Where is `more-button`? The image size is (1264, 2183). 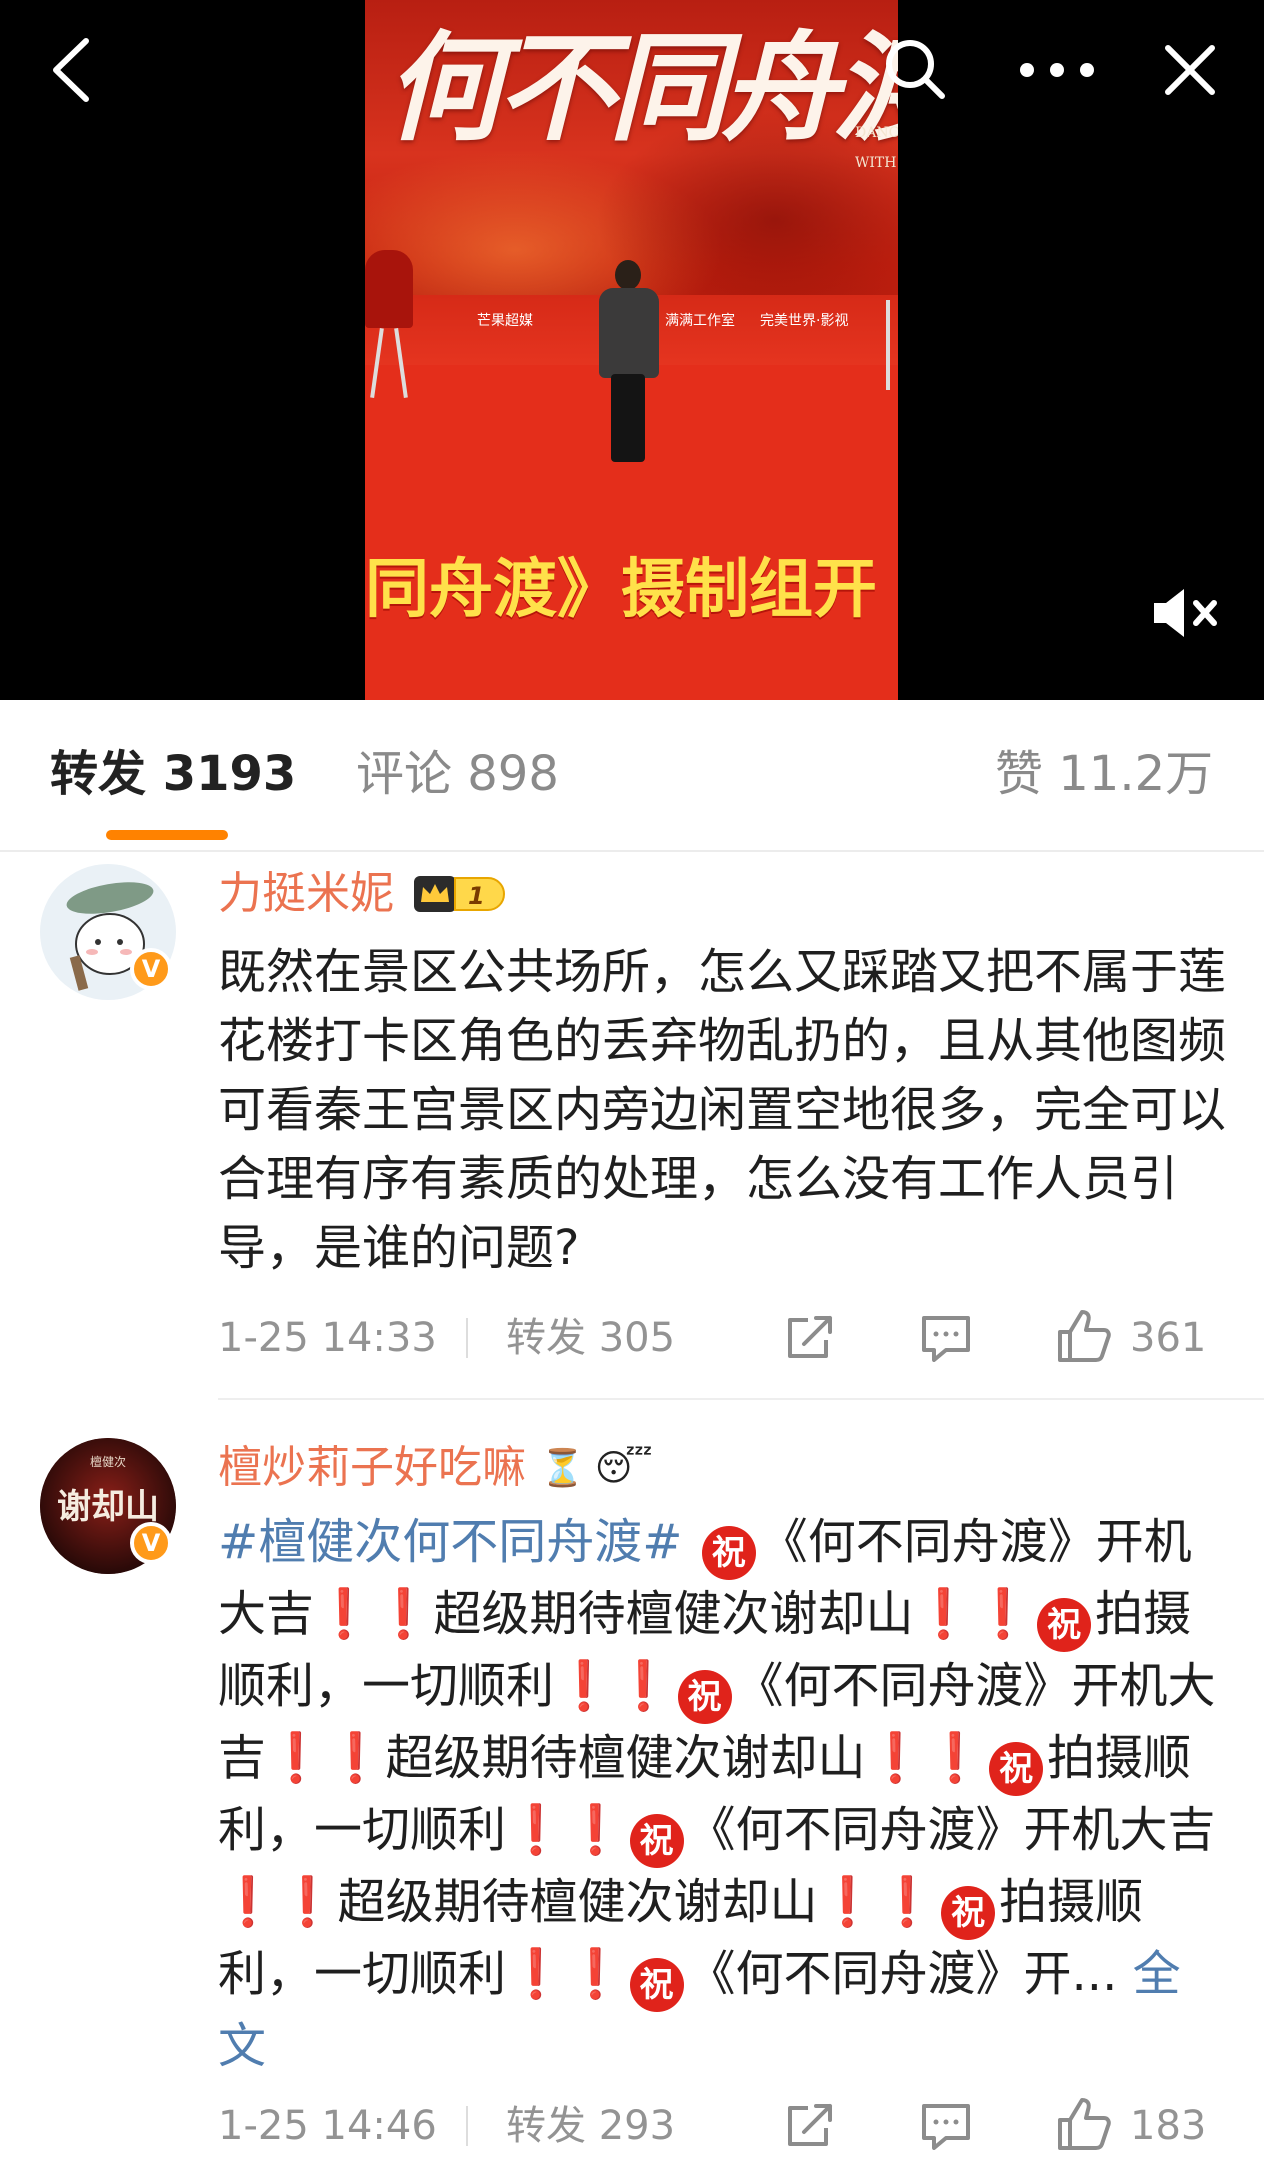
more-button is located at coordinates (1057, 70).